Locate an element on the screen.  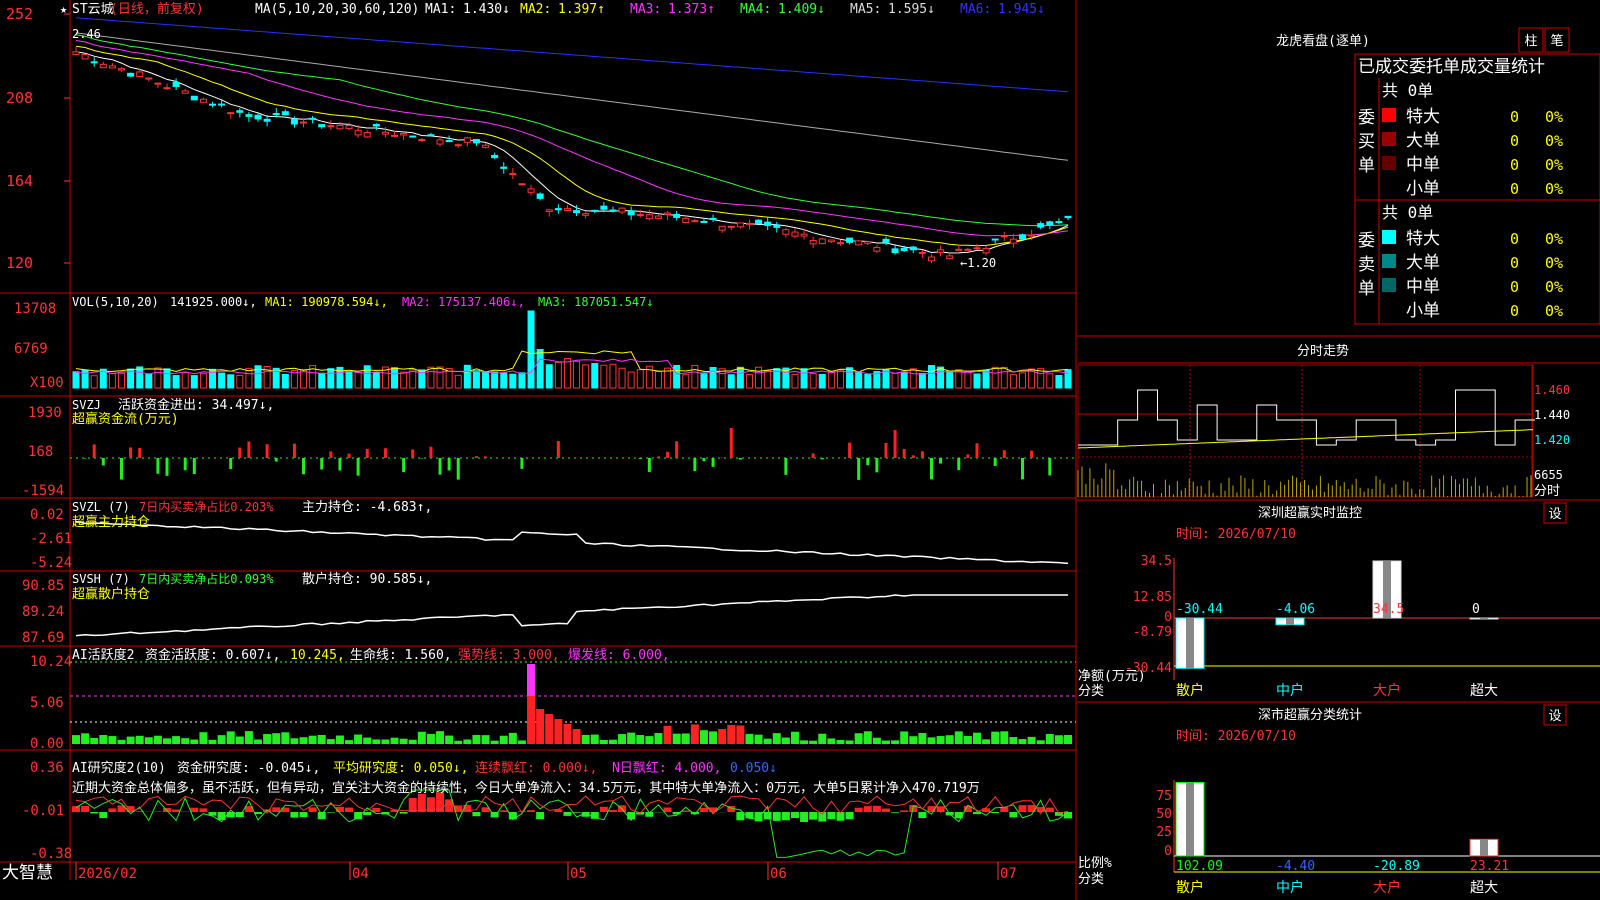
svzl-sub-label: 超赢主力持仓 is located at coordinates (111, 522).